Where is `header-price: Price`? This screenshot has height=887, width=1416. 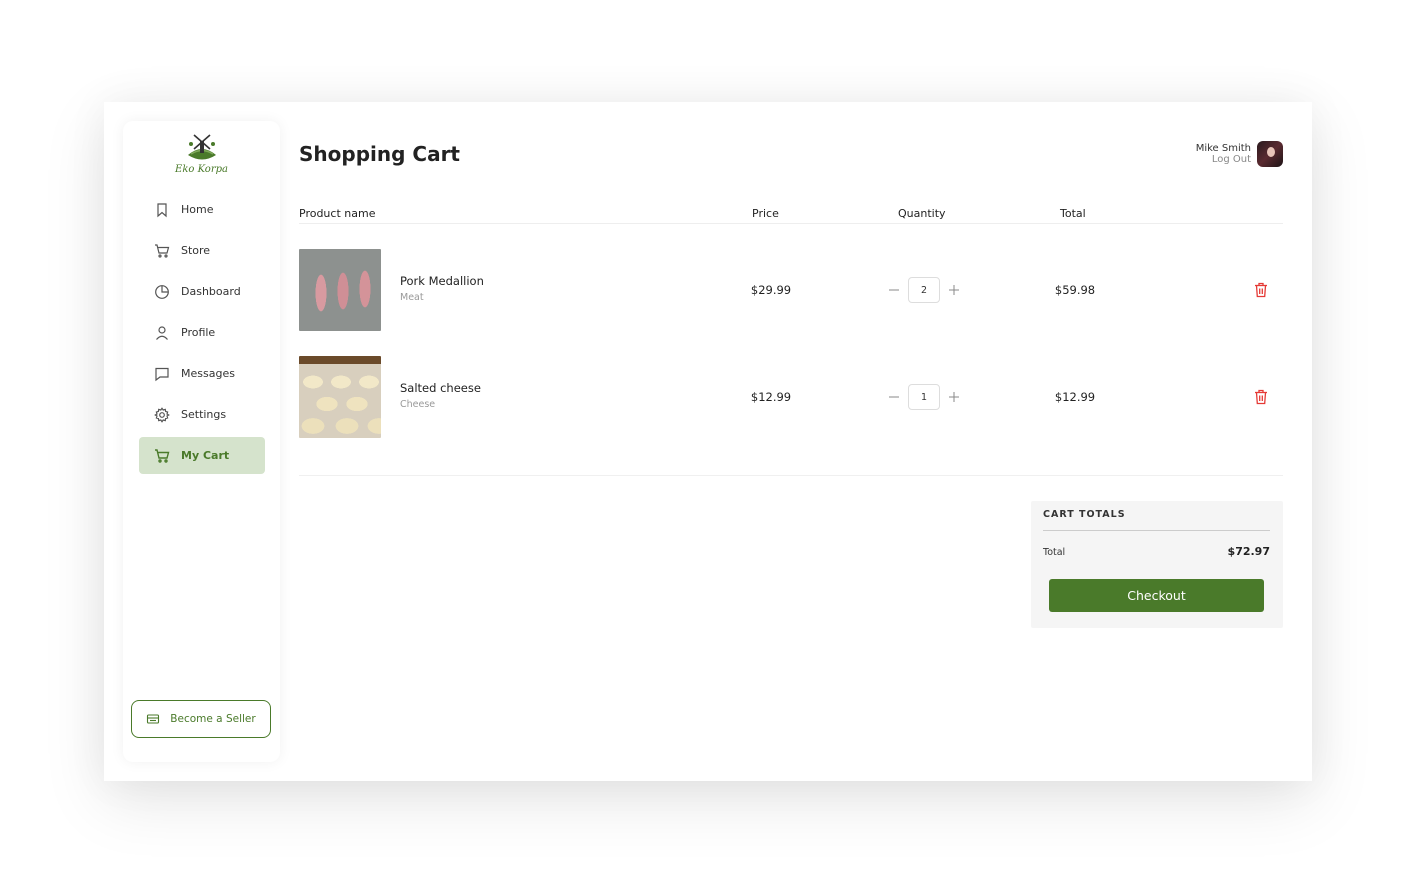 header-price: Price is located at coordinates (765, 213).